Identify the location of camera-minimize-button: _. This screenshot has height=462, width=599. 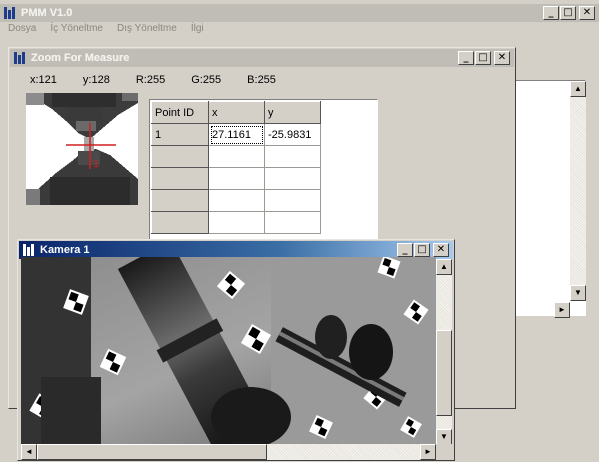
(405, 250).